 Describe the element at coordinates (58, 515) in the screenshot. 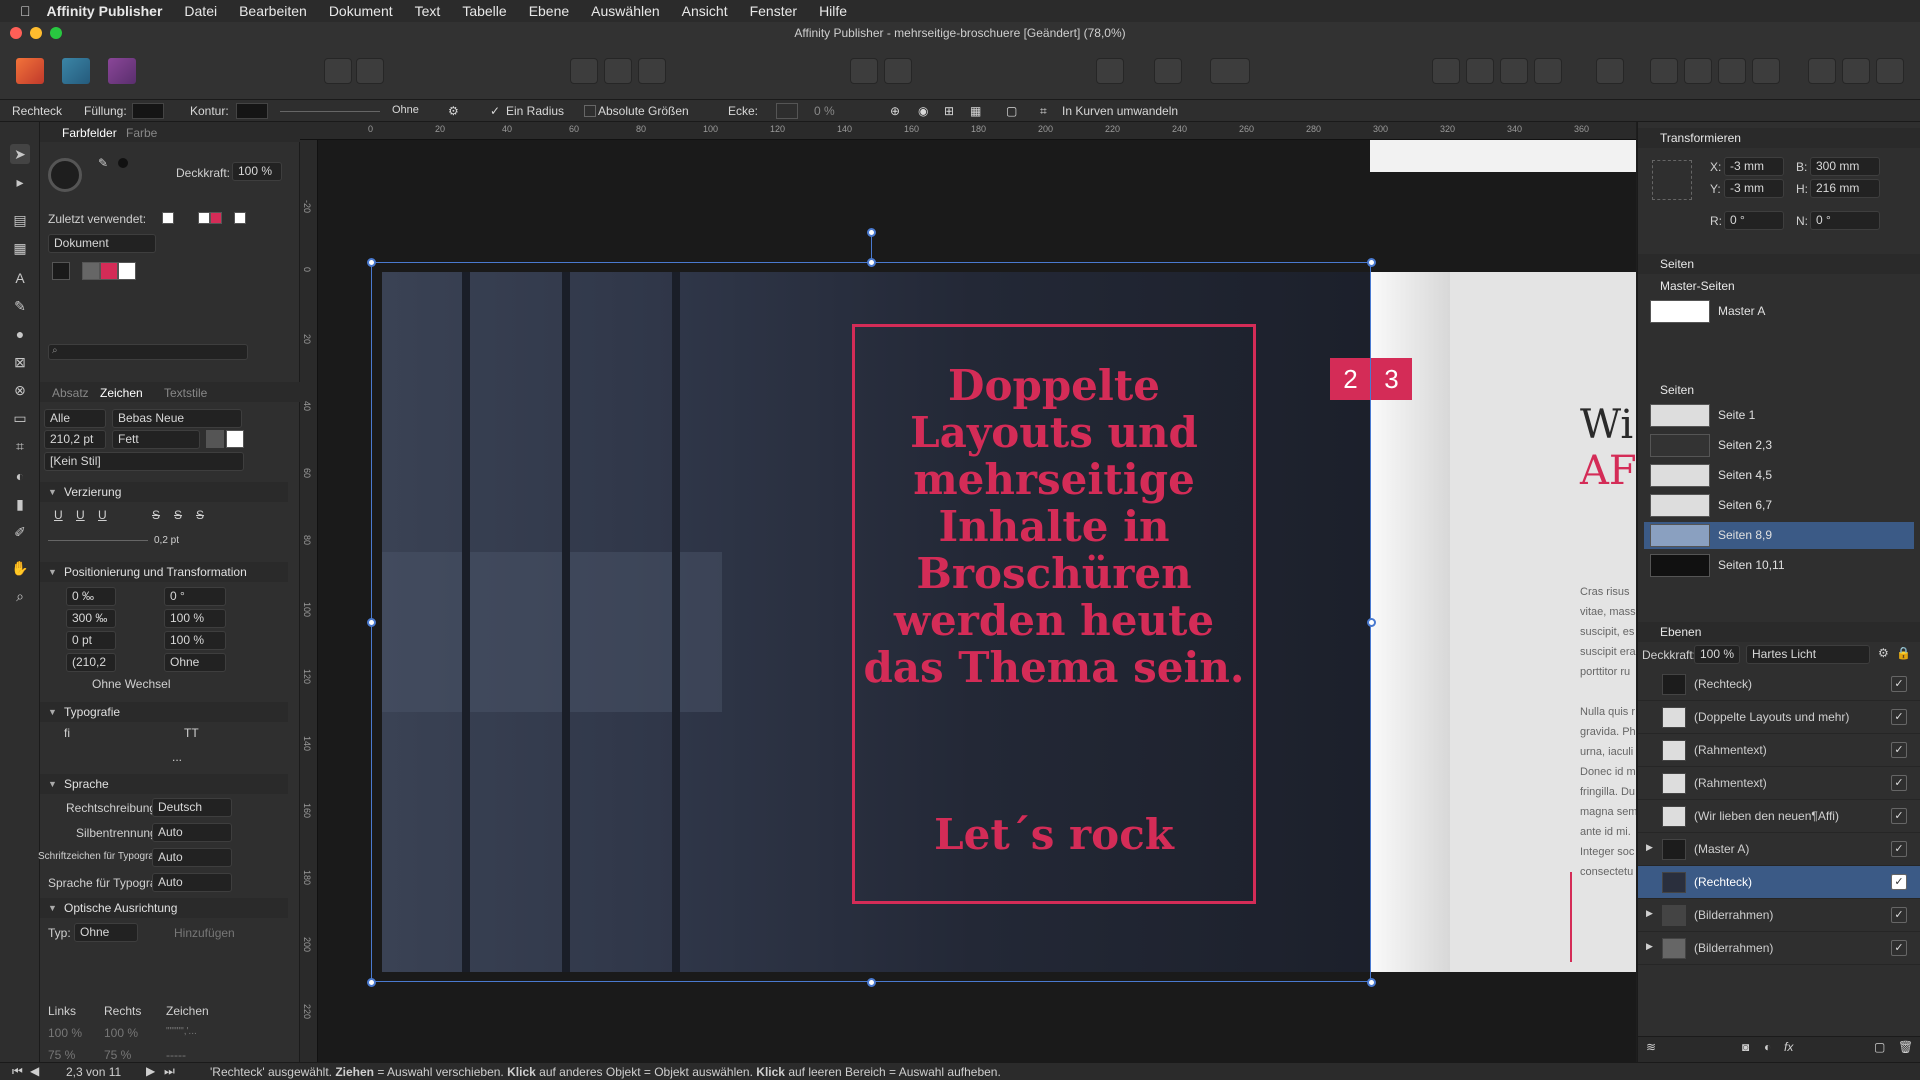

I see `underline-icon: U` at that location.